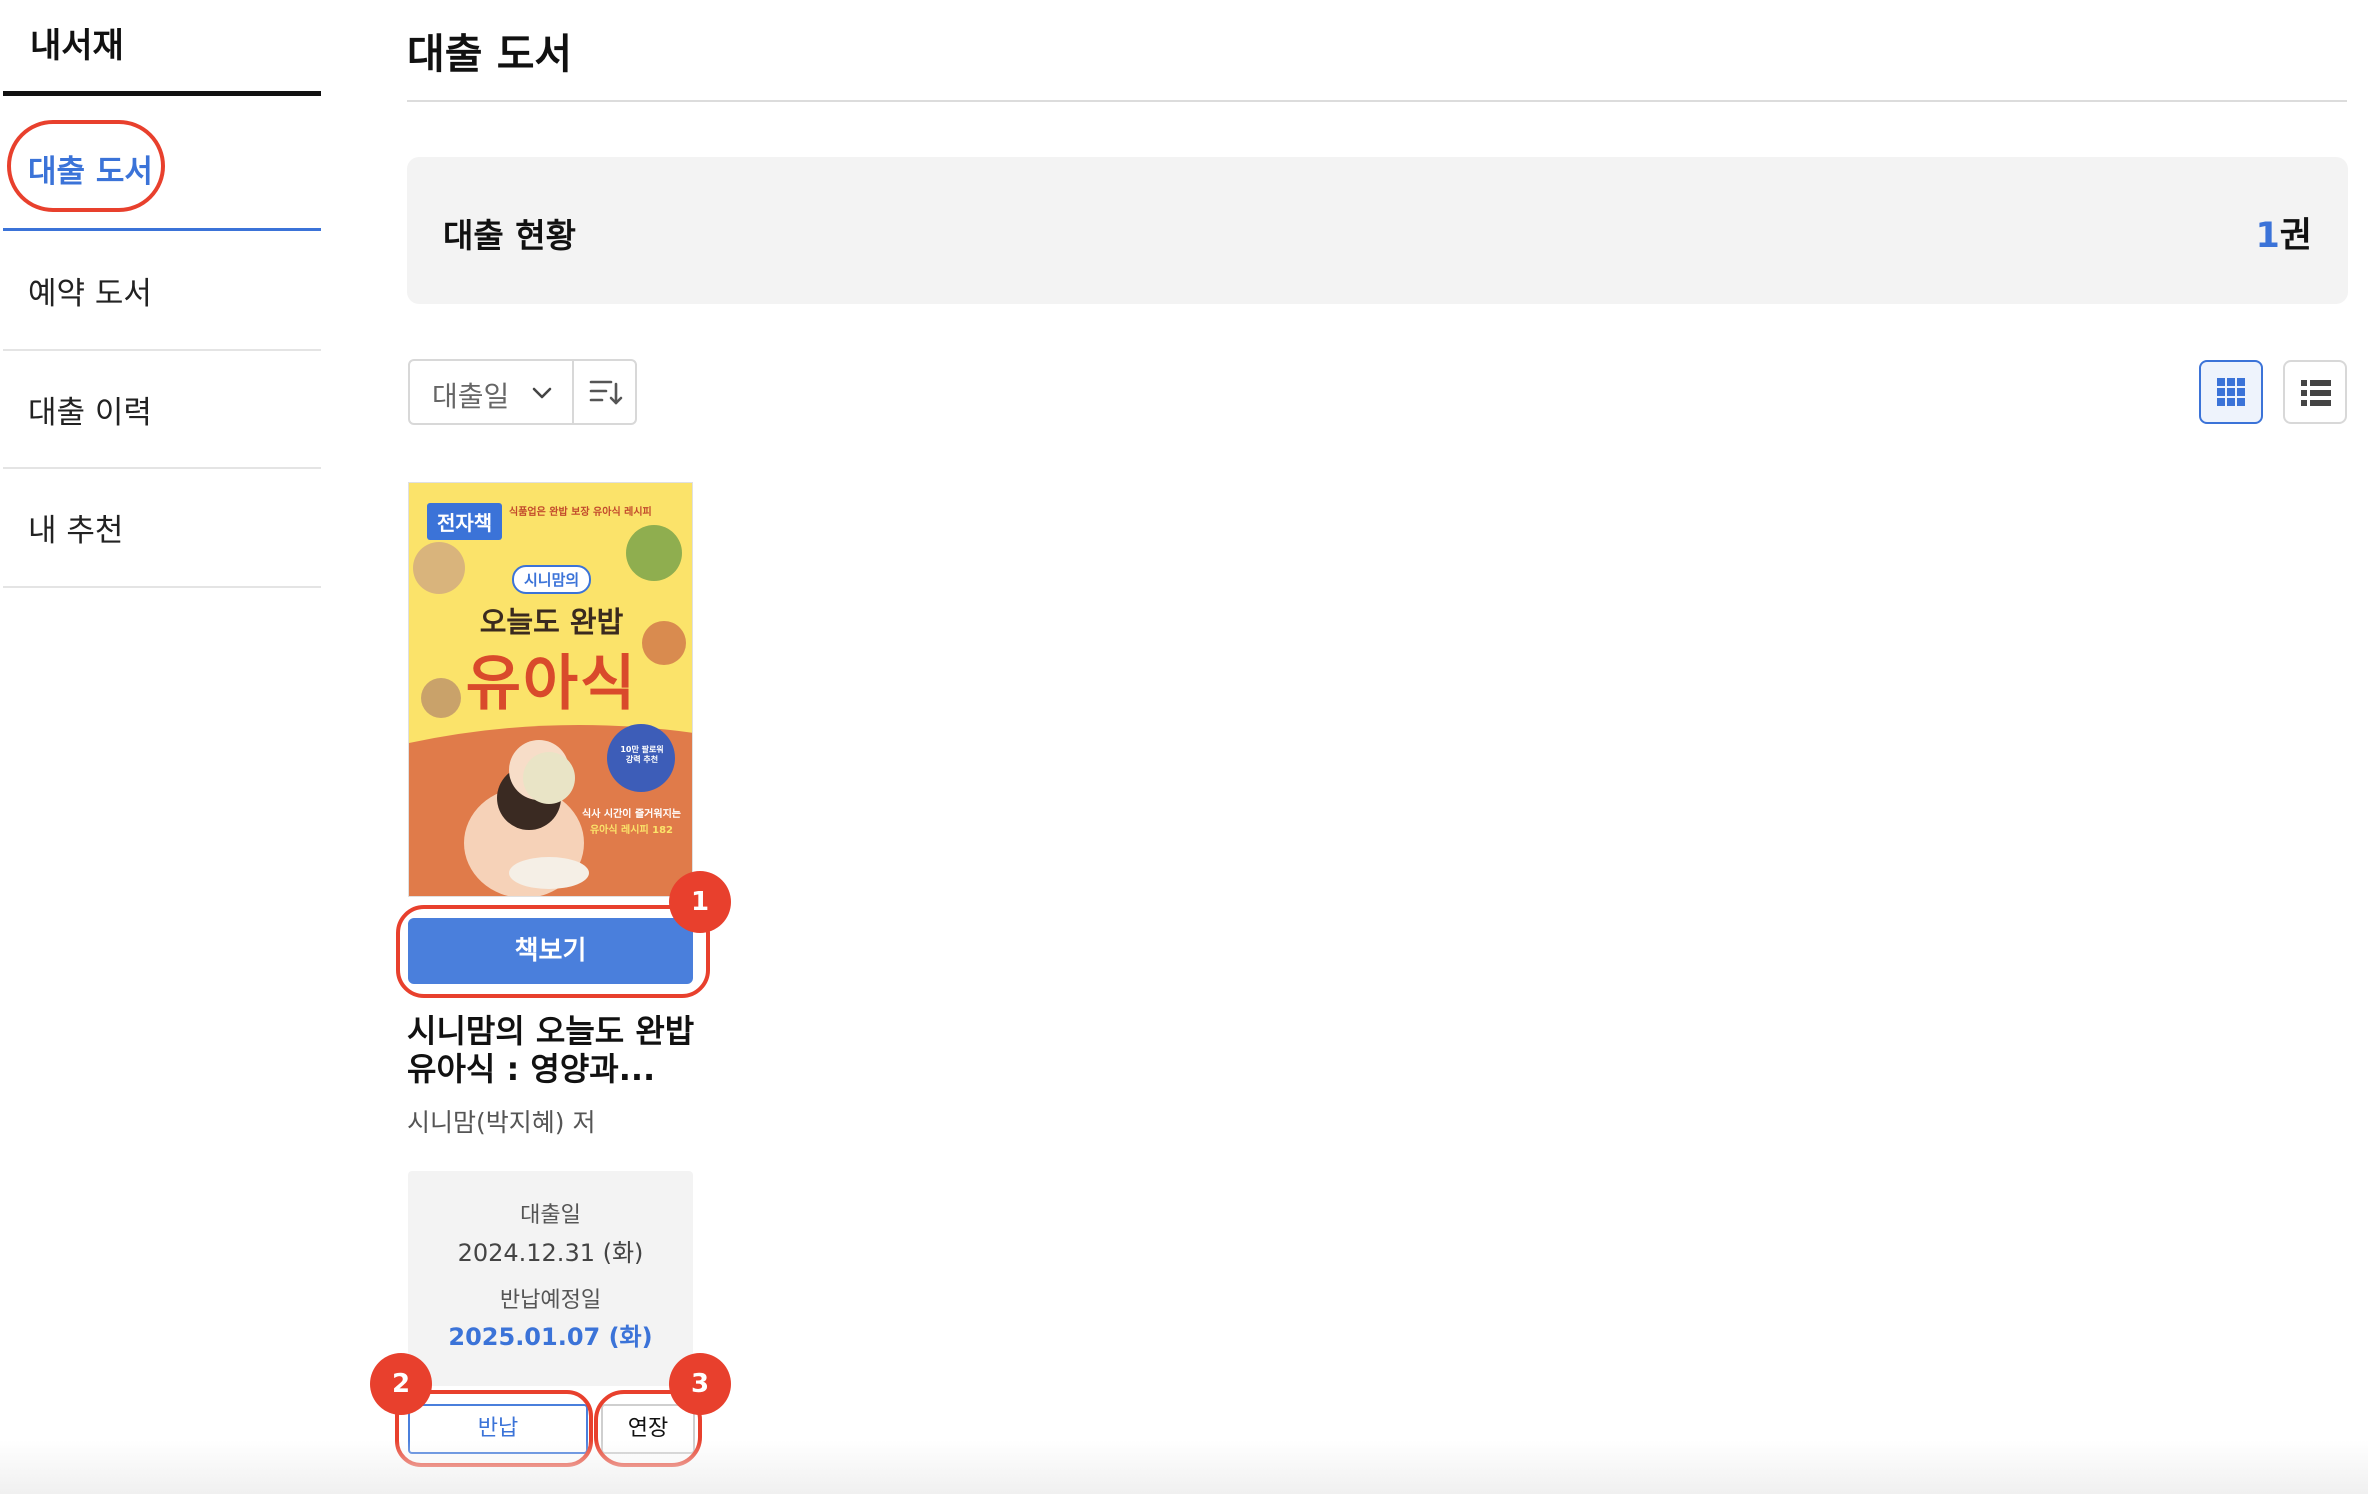 This screenshot has width=2368, height=1494. I want to click on annotation-badge-1: 1, so click(700, 902).